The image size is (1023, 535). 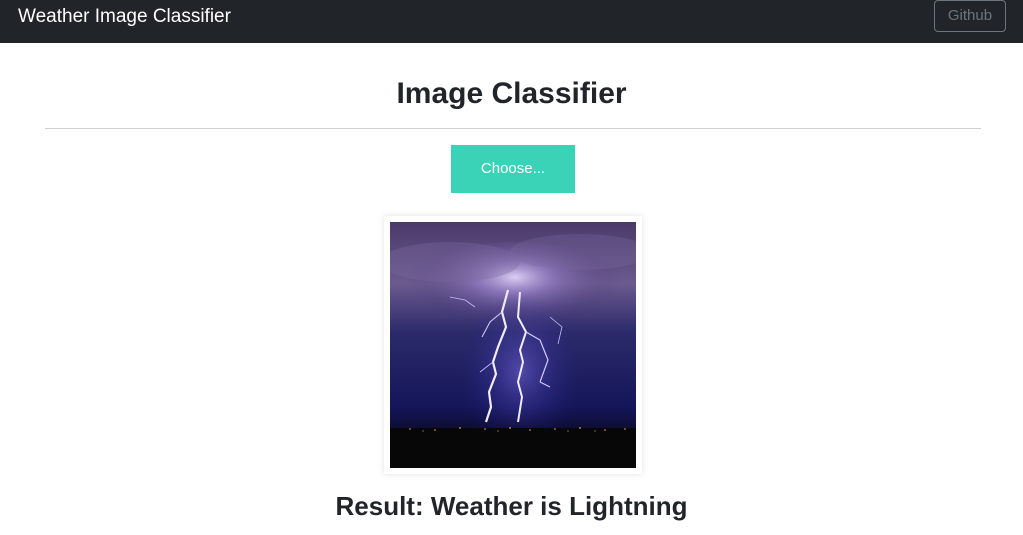 I want to click on uploaded-image-frame, so click(x=513, y=345).